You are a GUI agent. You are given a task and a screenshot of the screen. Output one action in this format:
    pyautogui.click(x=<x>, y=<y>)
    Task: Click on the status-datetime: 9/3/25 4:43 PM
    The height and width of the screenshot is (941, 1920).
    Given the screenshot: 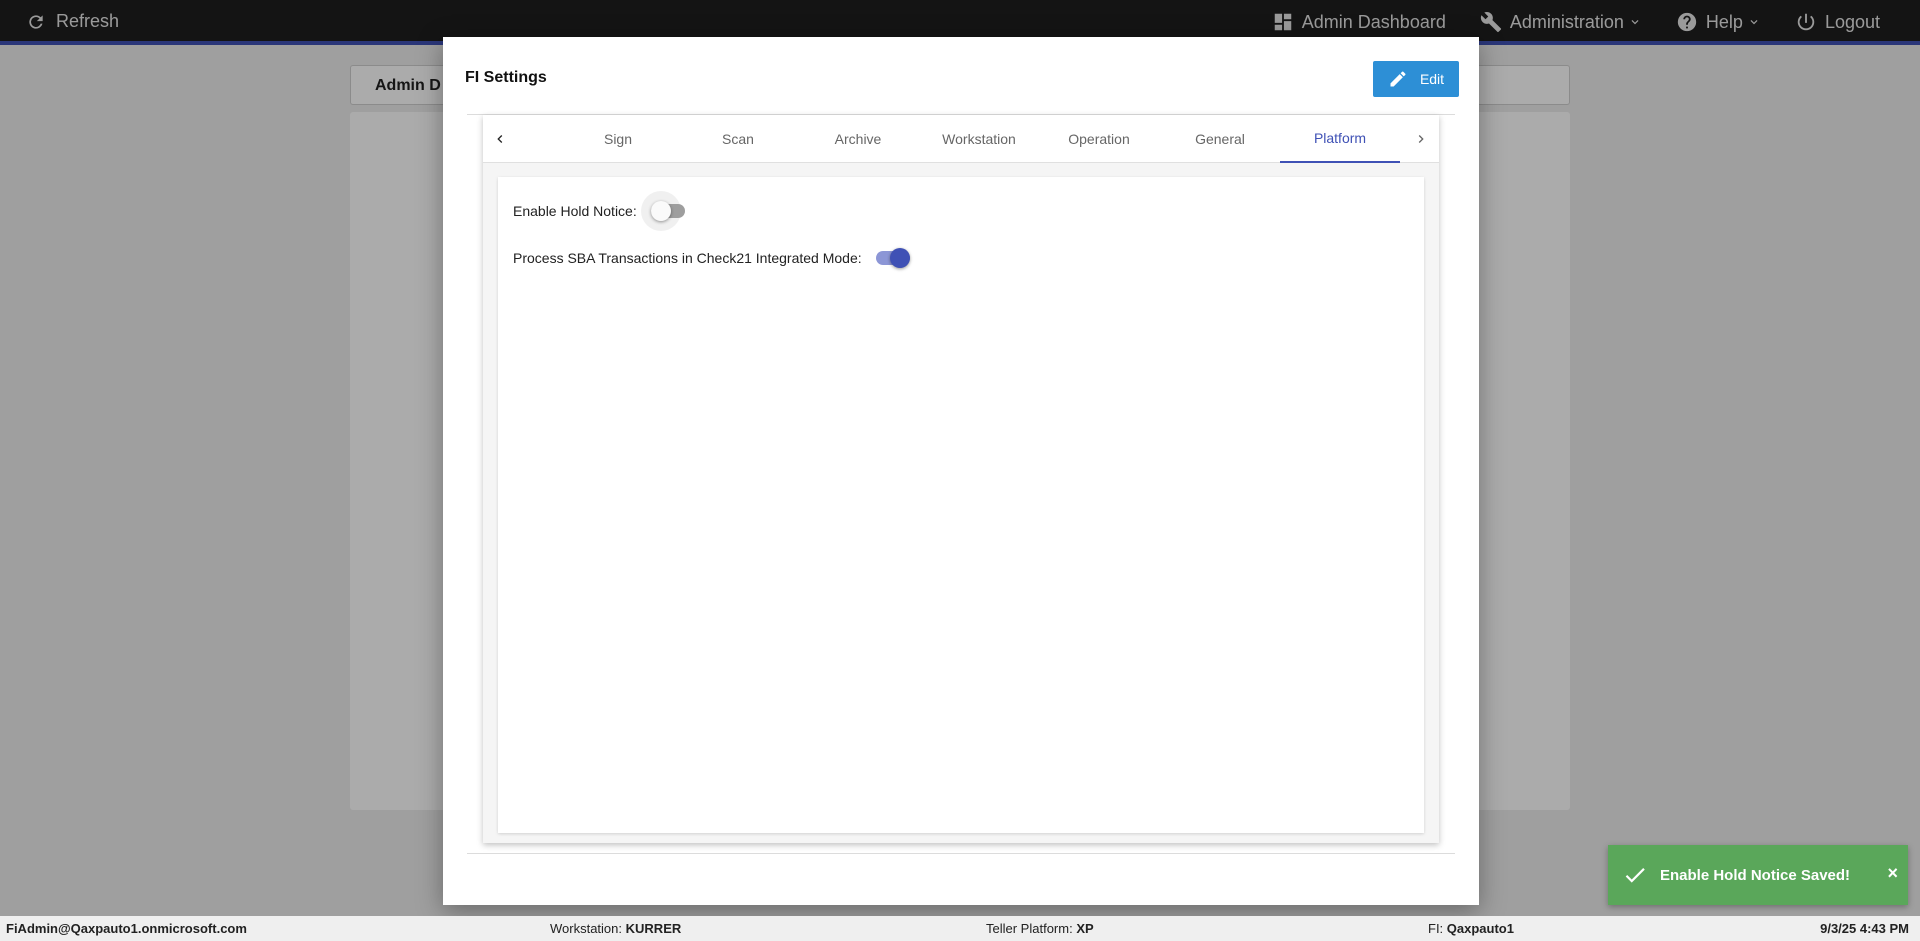 What is the action you would take?
    pyautogui.click(x=1864, y=928)
    